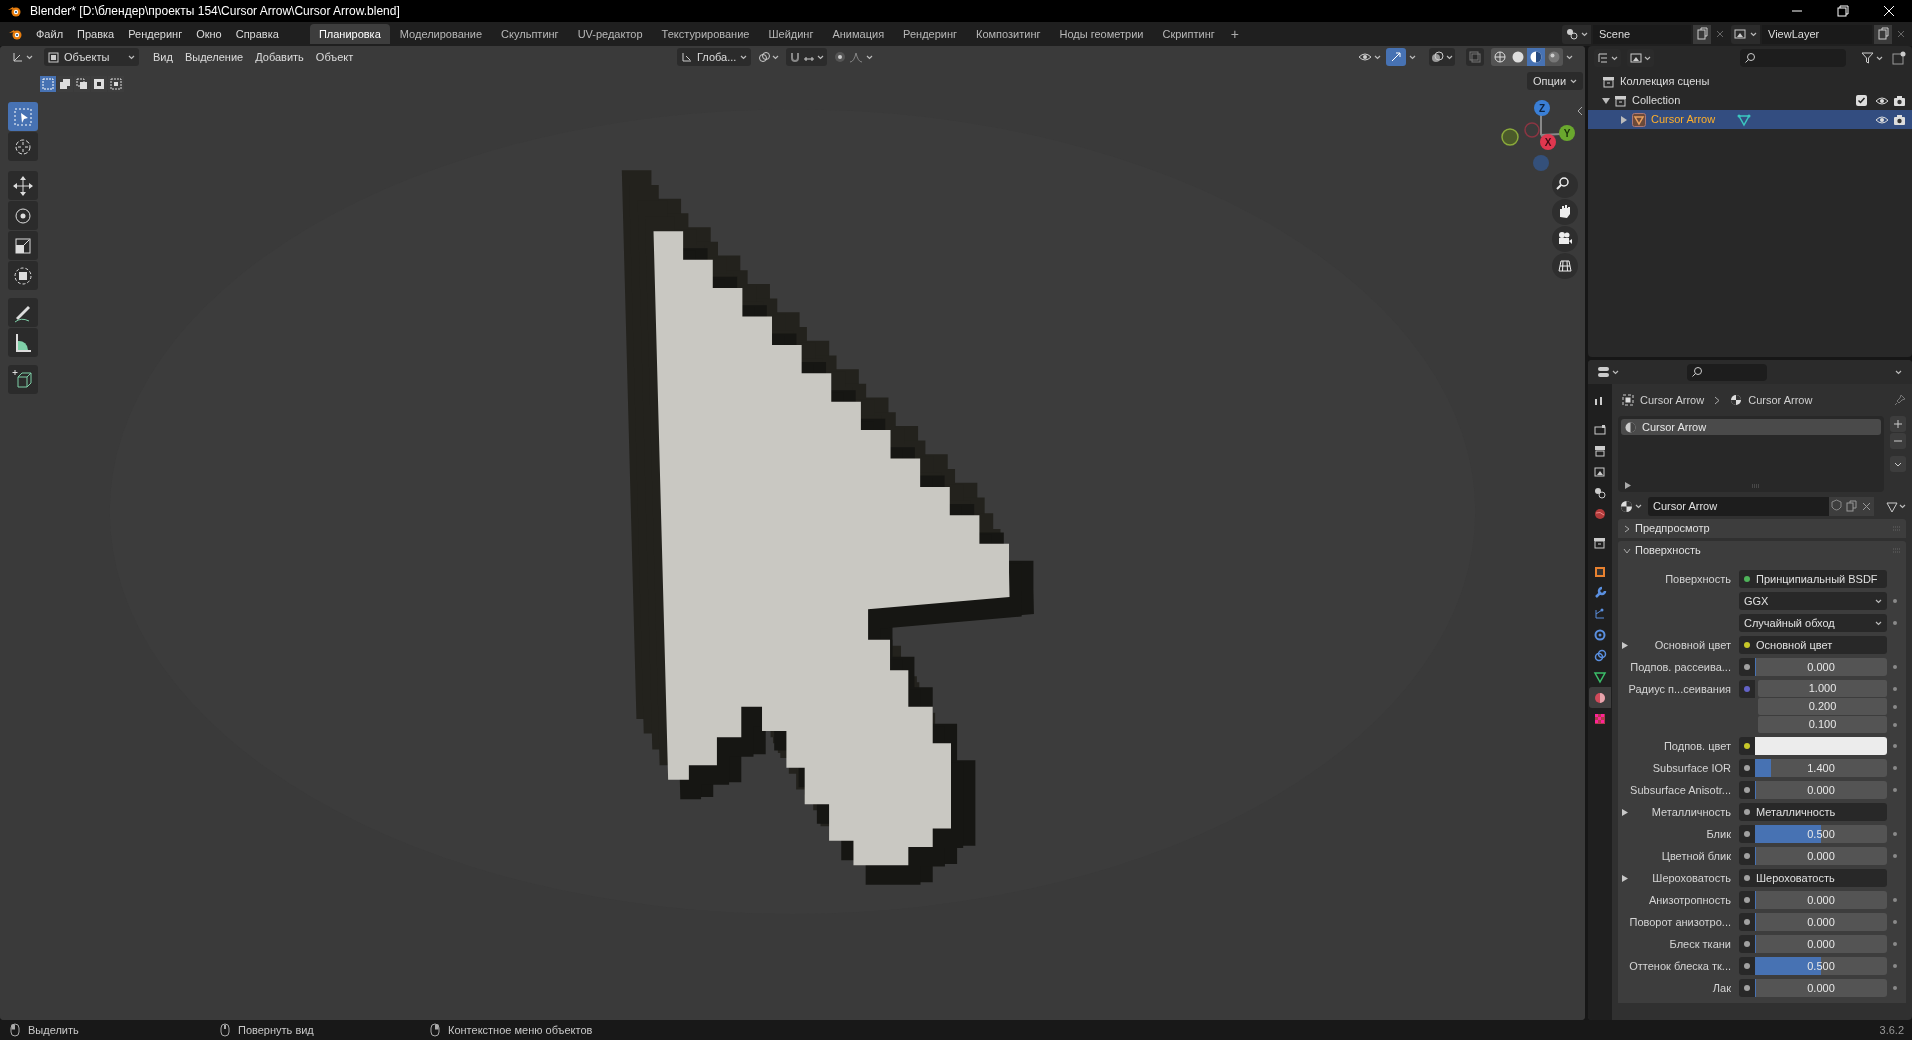  I want to click on view-layer-button, so click(1745, 34).